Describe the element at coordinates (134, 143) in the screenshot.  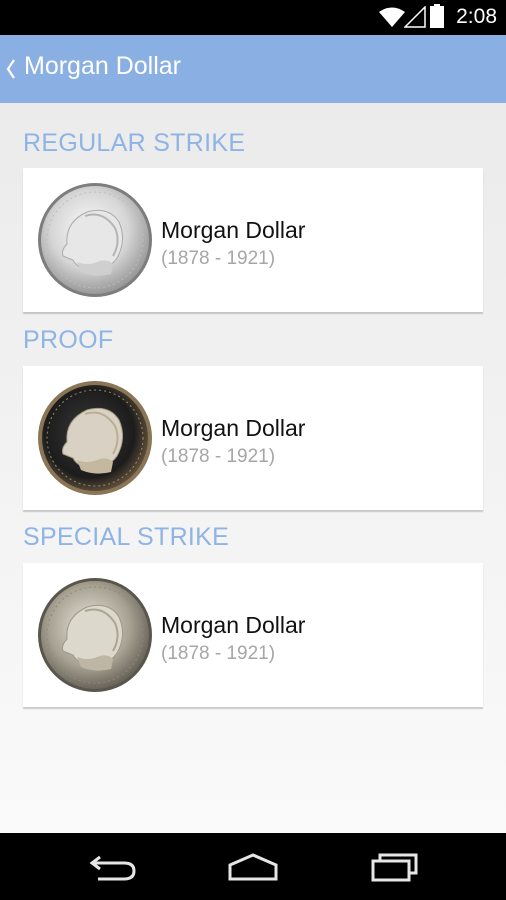
I see `section-header-regular-strike: REGULAR STRIKE` at that location.